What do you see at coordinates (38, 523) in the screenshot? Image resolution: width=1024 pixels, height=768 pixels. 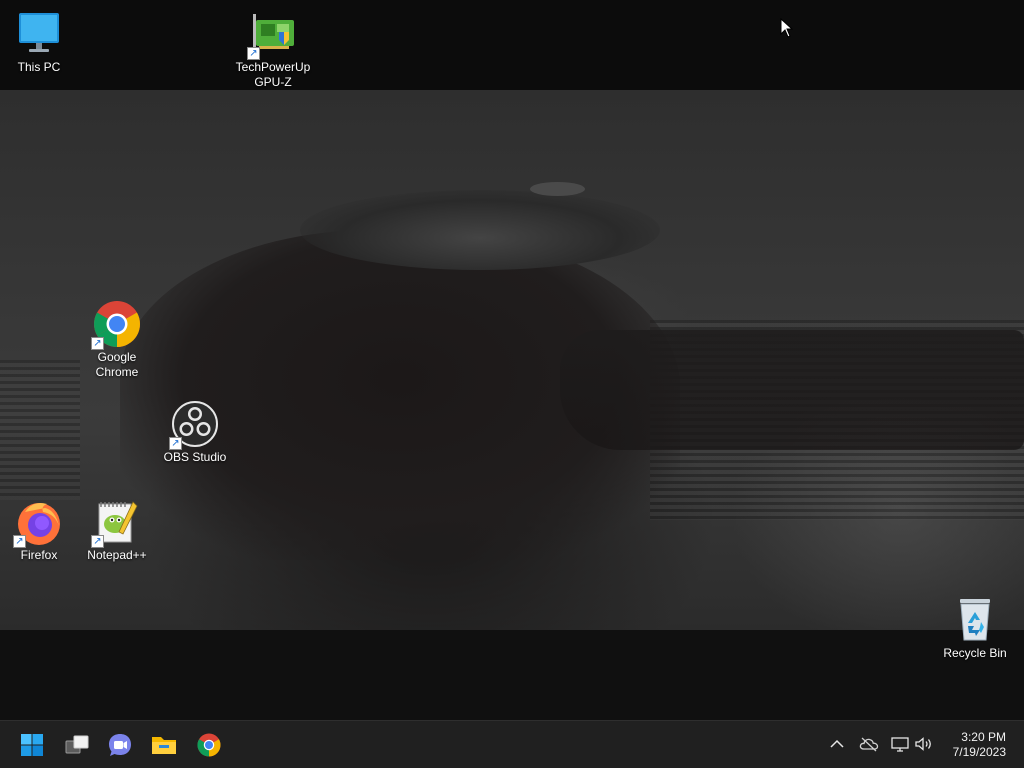 I see `firefox-icon: ↗` at bounding box center [38, 523].